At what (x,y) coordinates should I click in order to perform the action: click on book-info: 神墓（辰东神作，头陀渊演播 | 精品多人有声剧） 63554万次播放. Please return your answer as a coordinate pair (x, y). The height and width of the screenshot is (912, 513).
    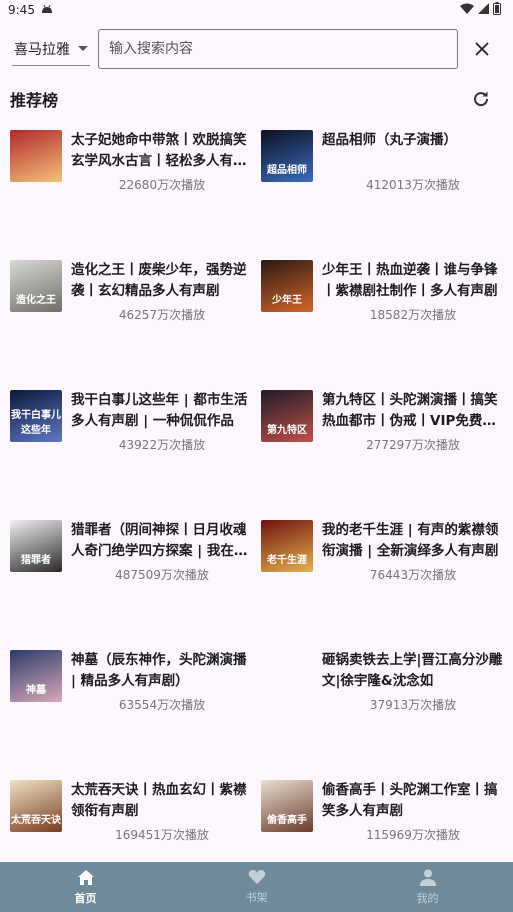
    Looking at the image, I should click on (161, 711).